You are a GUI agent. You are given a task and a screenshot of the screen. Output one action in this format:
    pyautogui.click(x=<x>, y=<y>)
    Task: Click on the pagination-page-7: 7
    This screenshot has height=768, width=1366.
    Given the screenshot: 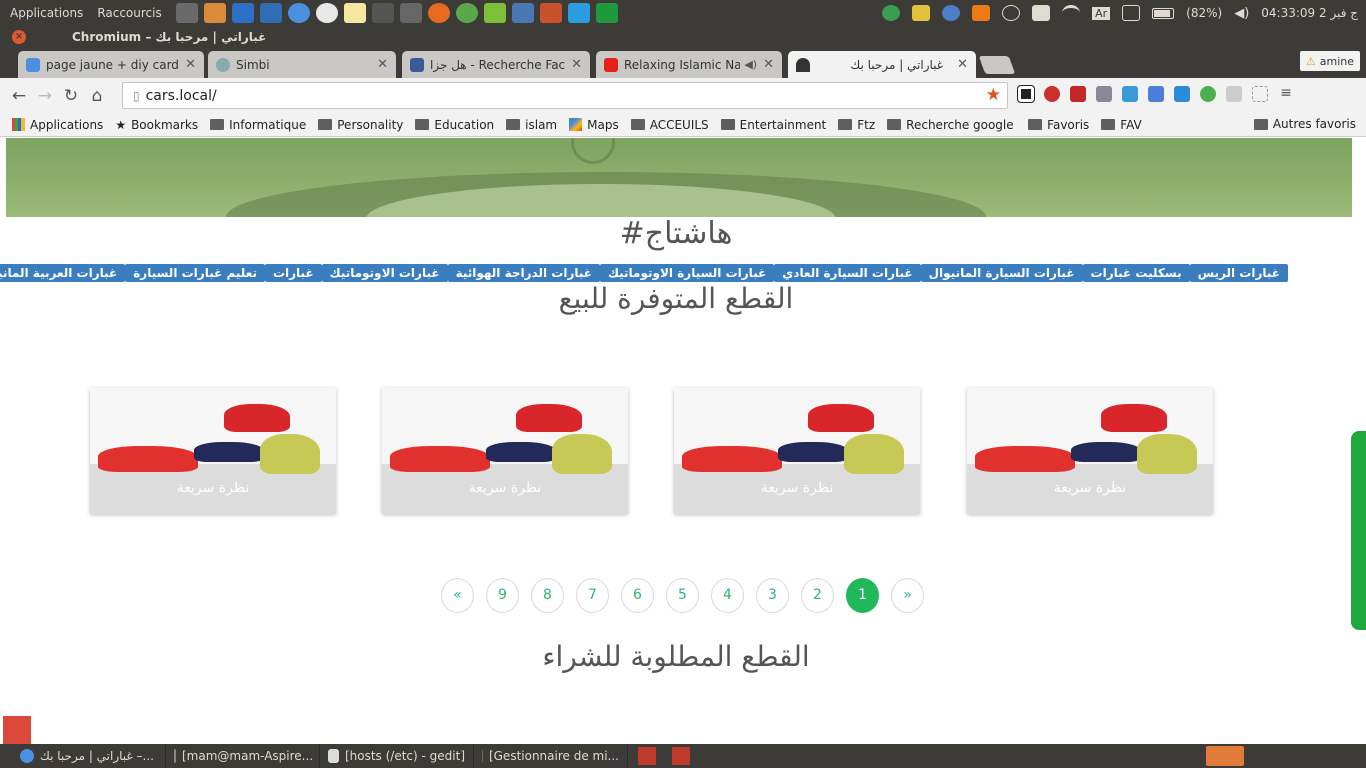 What is the action you would take?
    pyautogui.click(x=592, y=595)
    